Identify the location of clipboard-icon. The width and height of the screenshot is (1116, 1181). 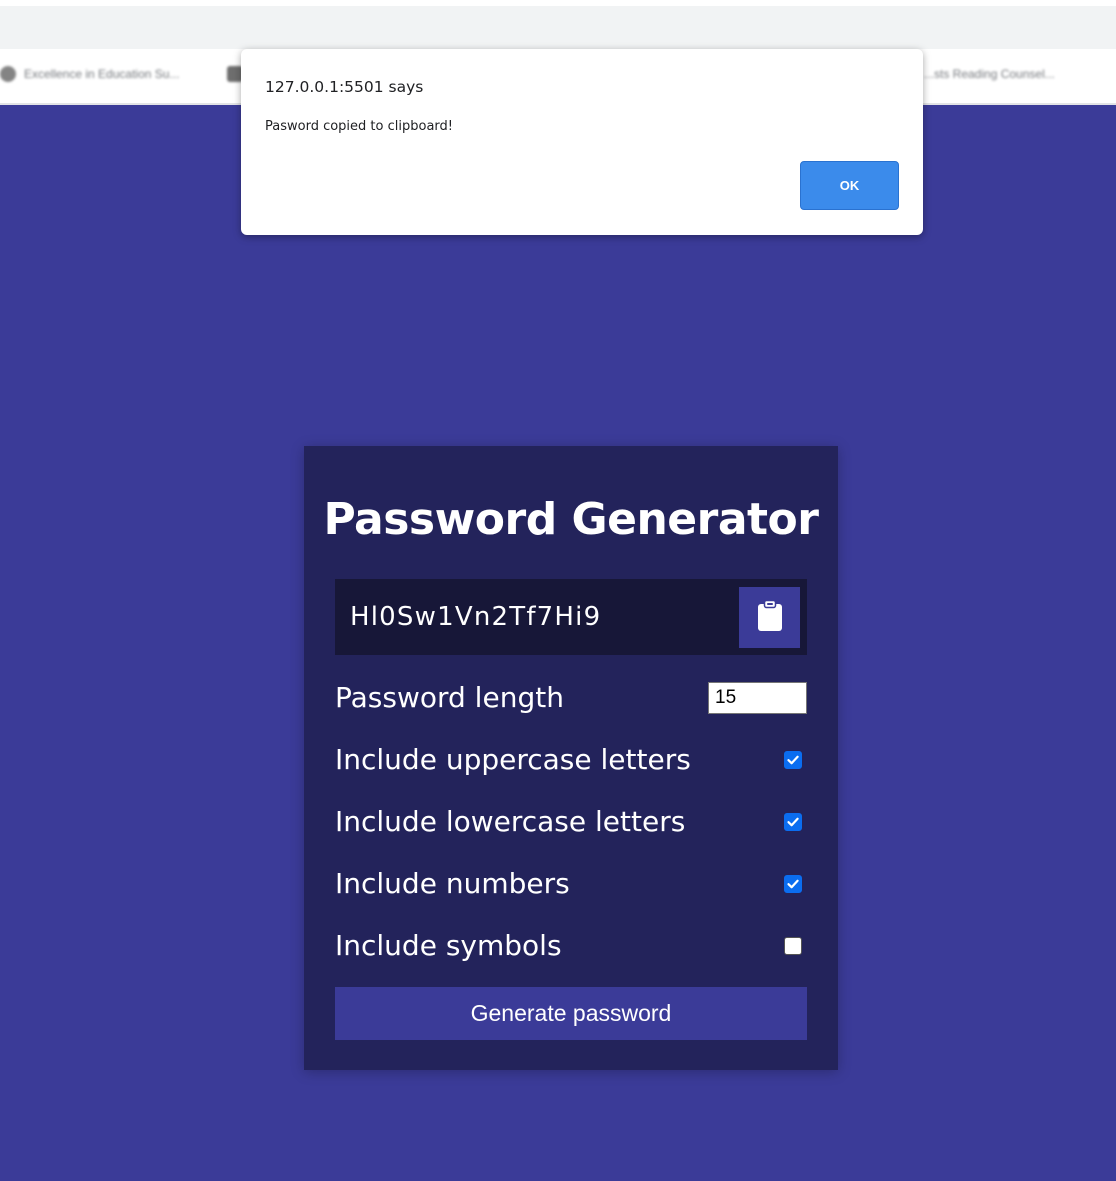
(770, 617).